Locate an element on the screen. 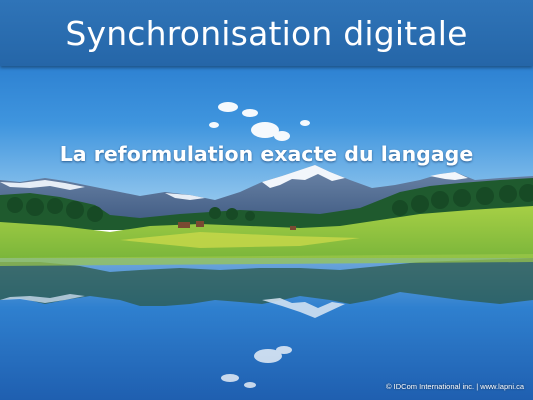 The image size is (533, 400). slide-title: Synchronisation digitale is located at coordinates (266, 33).